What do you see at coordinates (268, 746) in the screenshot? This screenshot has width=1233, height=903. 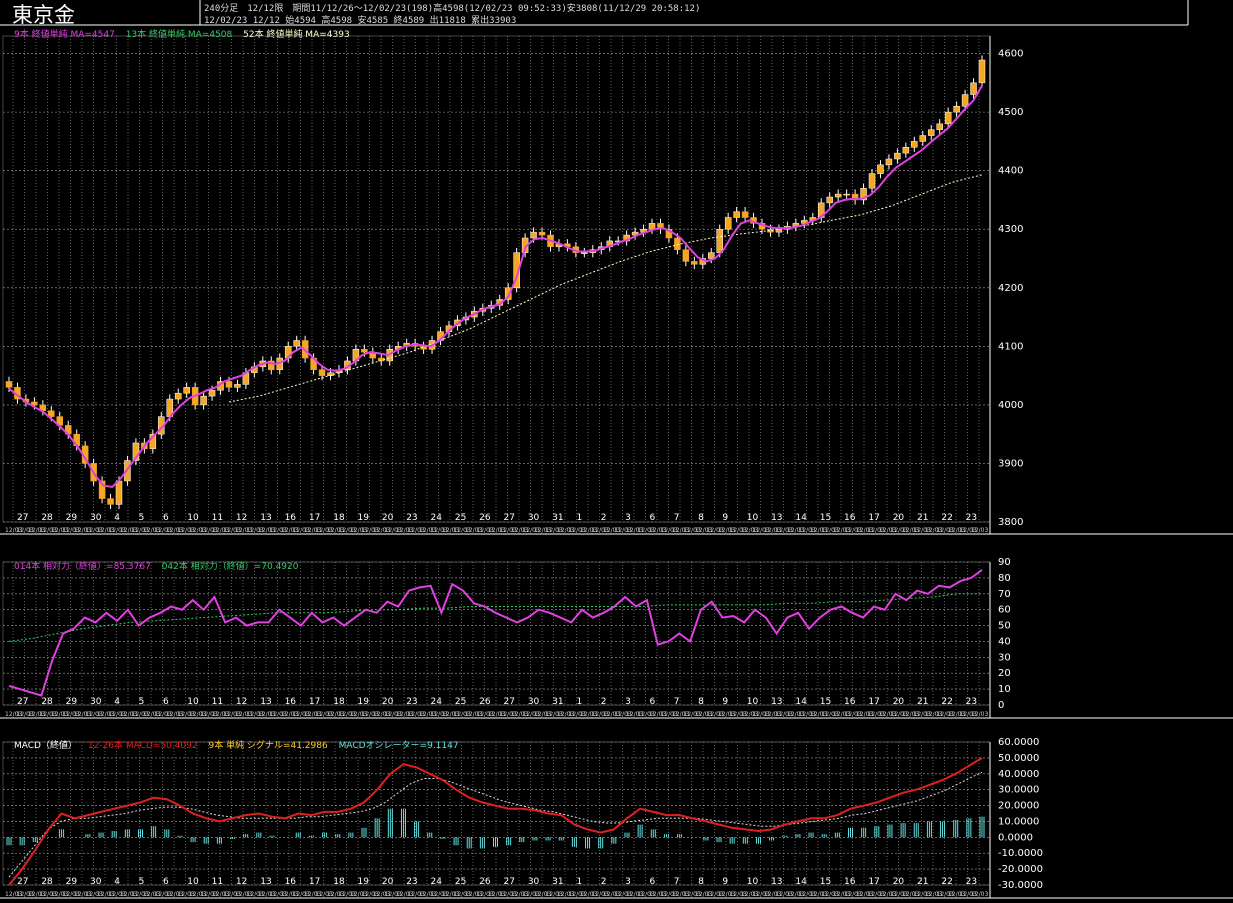 I see `signal-legend: 9本 単純 シグナル=41.2986` at bounding box center [268, 746].